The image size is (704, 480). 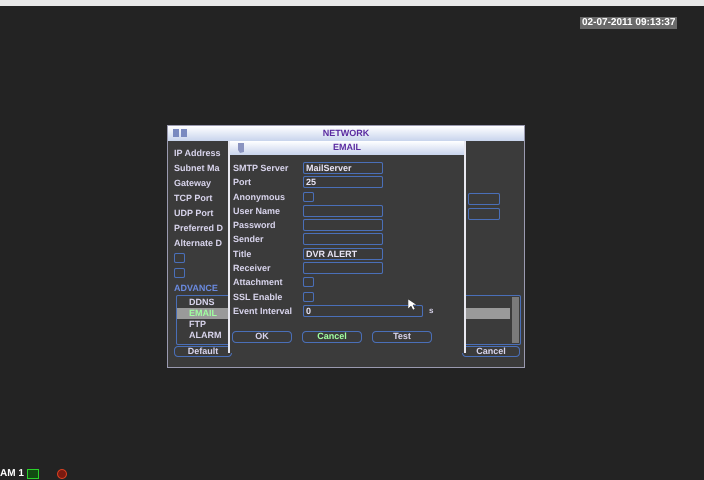 What do you see at coordinates (262, 336) in the screenshot?
I see `dialog-button: OK` at bounding box center [262, 336].